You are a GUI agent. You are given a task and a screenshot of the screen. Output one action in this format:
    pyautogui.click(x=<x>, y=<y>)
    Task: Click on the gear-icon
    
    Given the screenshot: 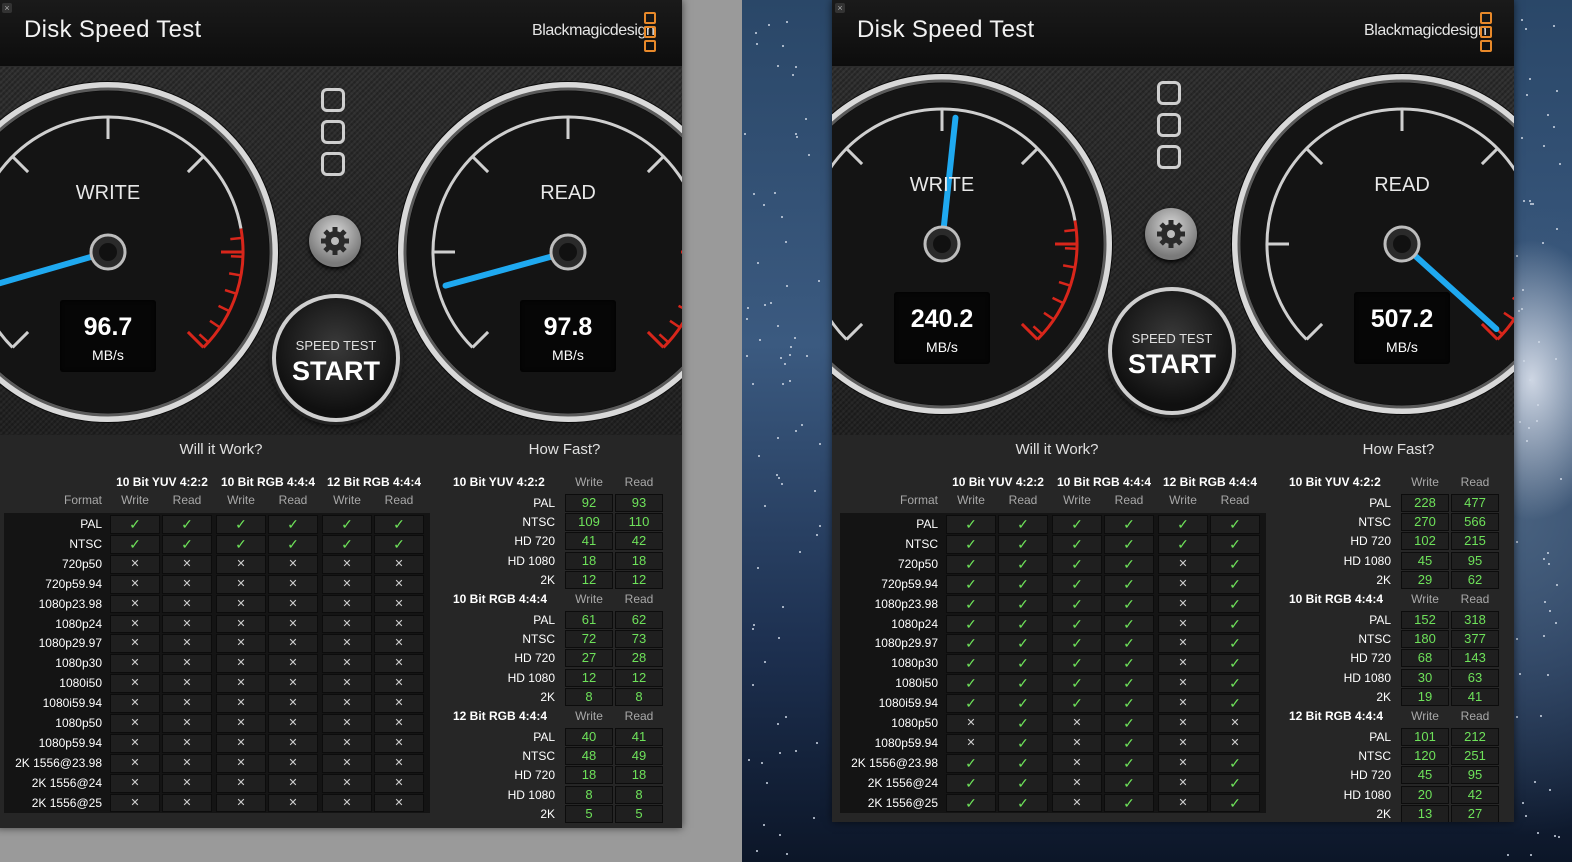 What is the action you would take?
    pyautogui.click(x=1171, y=234)
    